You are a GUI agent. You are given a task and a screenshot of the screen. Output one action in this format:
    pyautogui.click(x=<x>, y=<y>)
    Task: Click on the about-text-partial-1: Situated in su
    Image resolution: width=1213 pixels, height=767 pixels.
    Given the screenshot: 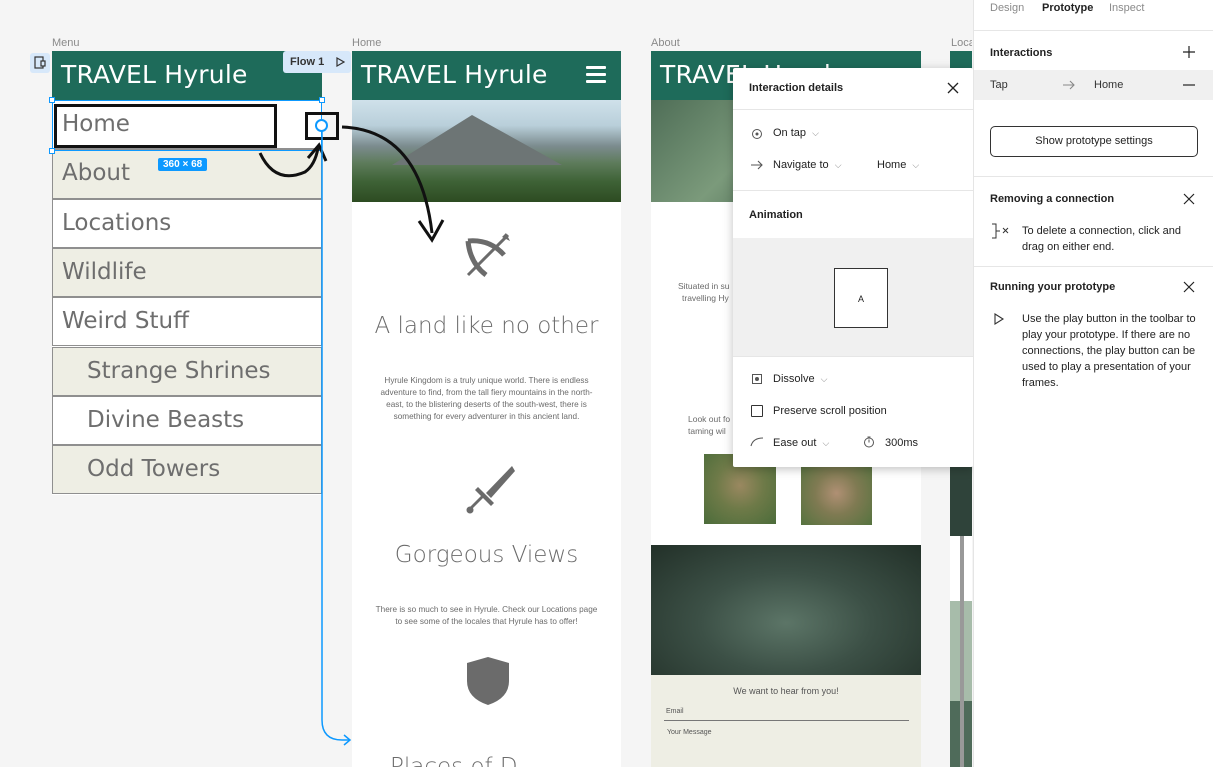 What is the action you would take?
    pyautogui.click(x=704, y=286)
    